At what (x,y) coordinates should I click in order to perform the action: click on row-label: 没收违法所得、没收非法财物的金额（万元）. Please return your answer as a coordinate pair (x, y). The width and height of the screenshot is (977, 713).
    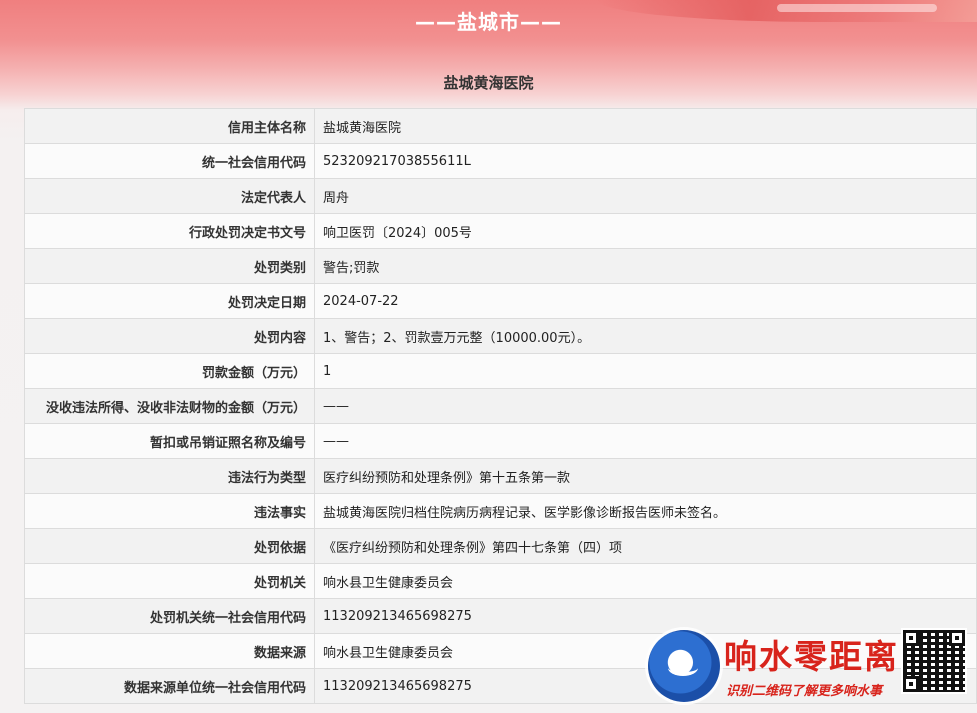
    Looking at the image, I should click on (169, 406).